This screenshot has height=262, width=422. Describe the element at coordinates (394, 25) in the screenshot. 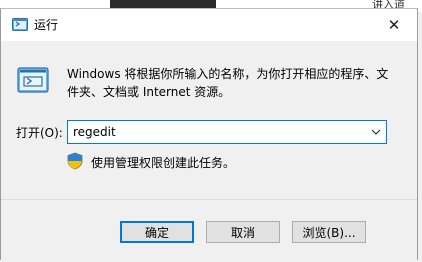

I see `close-button: ✕` at that location.